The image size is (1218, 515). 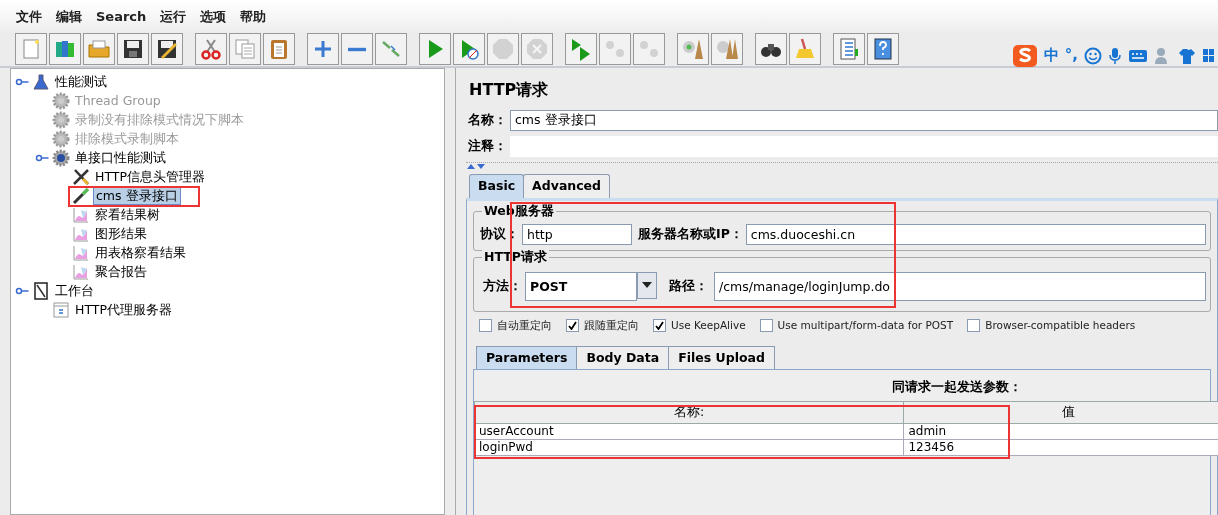 What do you see at coordinates (524, 325) in the screenshot?
I see `checkbox-label: 自动重定向` at bounding box center [524, 325].